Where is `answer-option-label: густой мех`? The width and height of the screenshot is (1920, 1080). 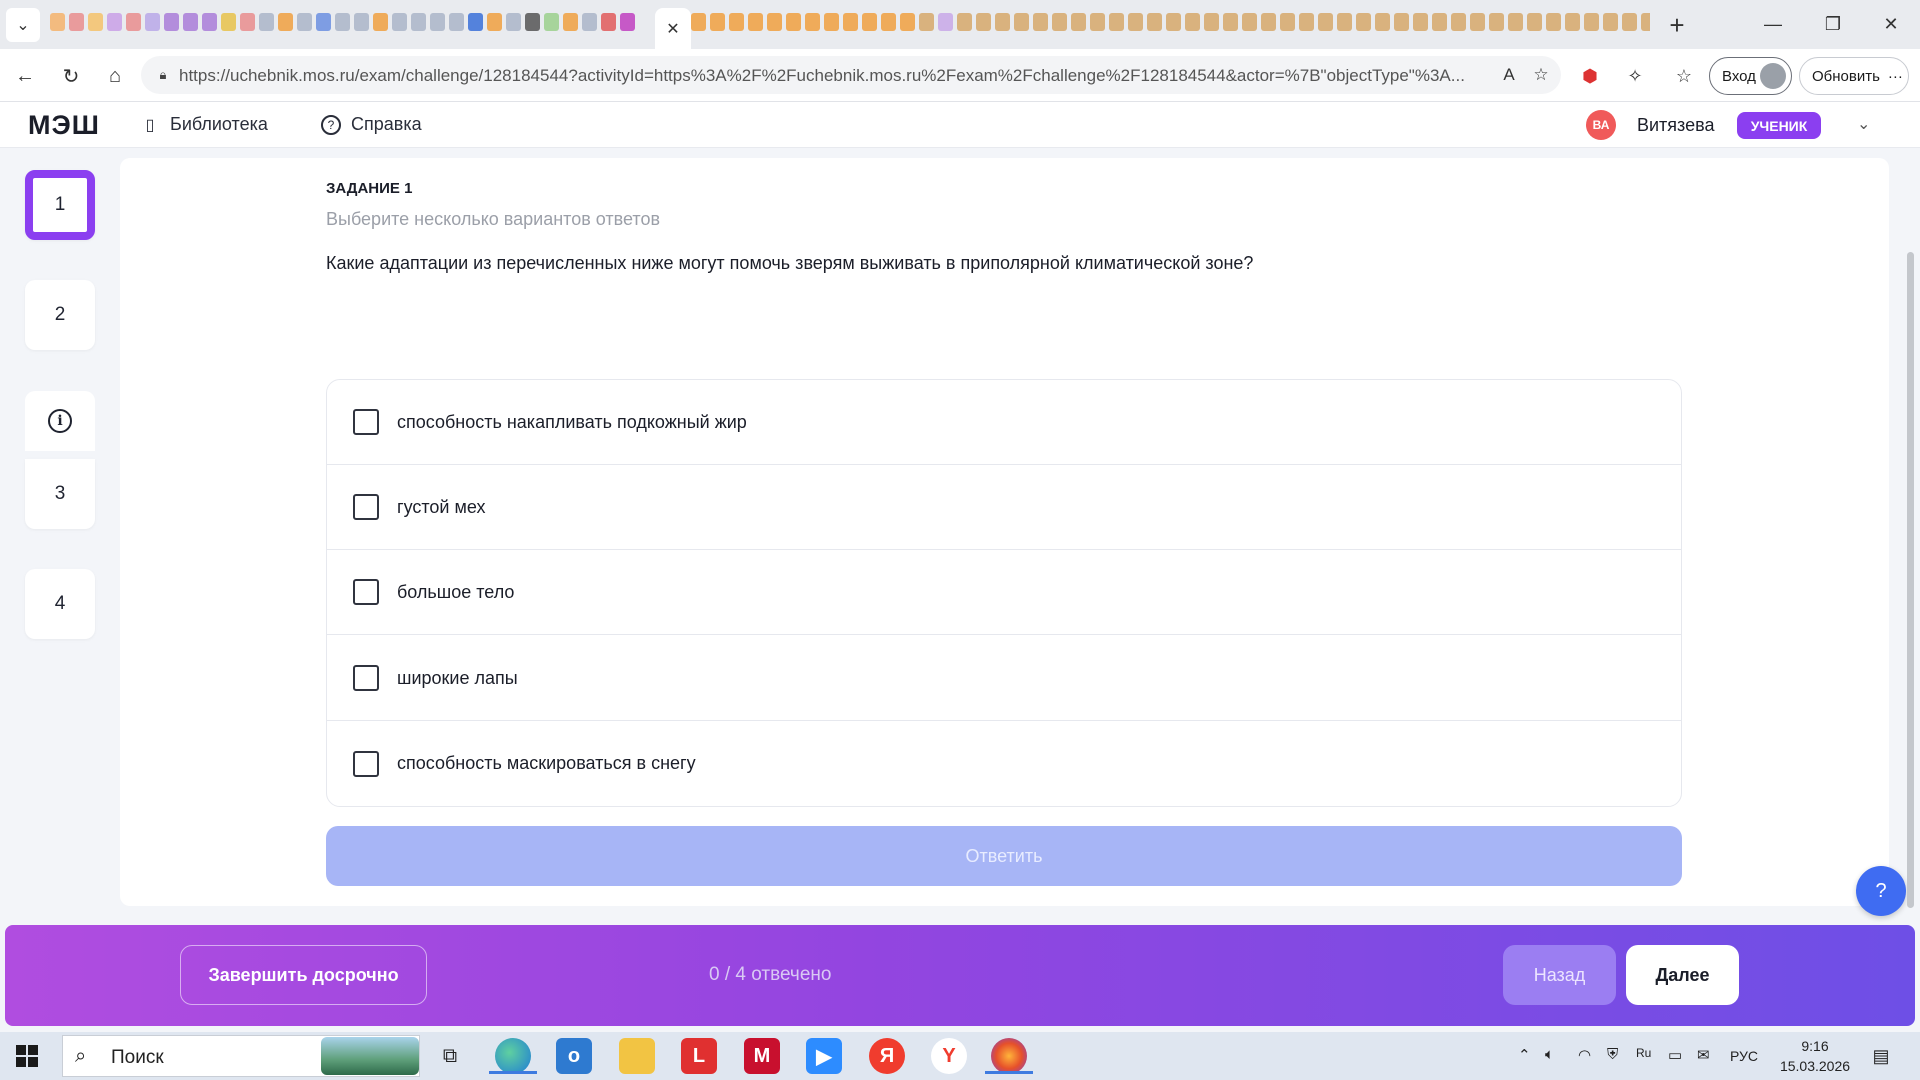
answer-option-label: густой мех is located at coordinates (441, 507).